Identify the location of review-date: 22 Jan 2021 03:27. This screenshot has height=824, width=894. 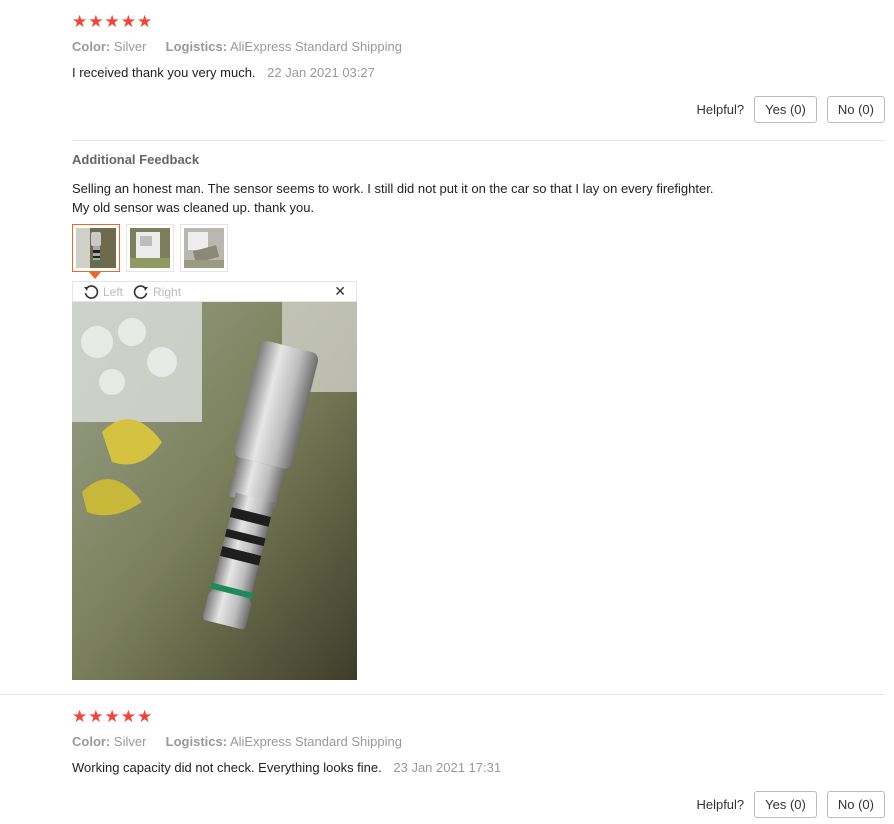
(321, 72).